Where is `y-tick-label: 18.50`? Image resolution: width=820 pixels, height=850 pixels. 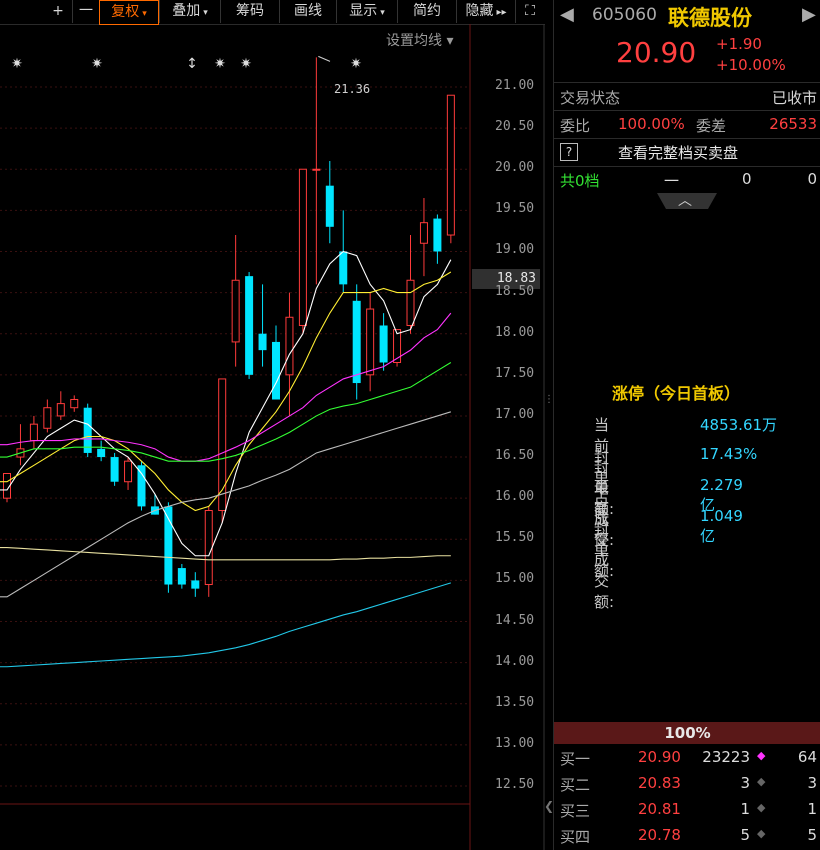
y-tick-label: 18.50 is located at coordinates (515, 291).